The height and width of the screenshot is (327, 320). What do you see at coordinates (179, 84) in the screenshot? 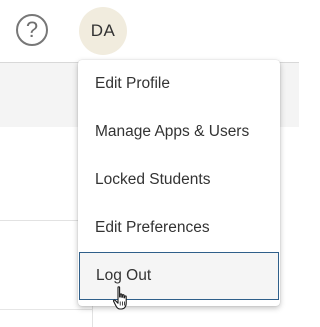
I see `menu-item-edit-profile: Edit Profile` at bounding box center [179, 84].